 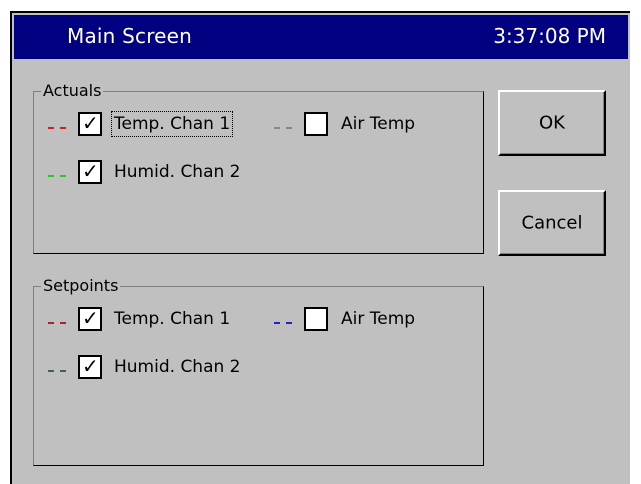 I want to click on setpoints-humid-chan2-label: Humid. Chan 2, so click(x=177, y=367).